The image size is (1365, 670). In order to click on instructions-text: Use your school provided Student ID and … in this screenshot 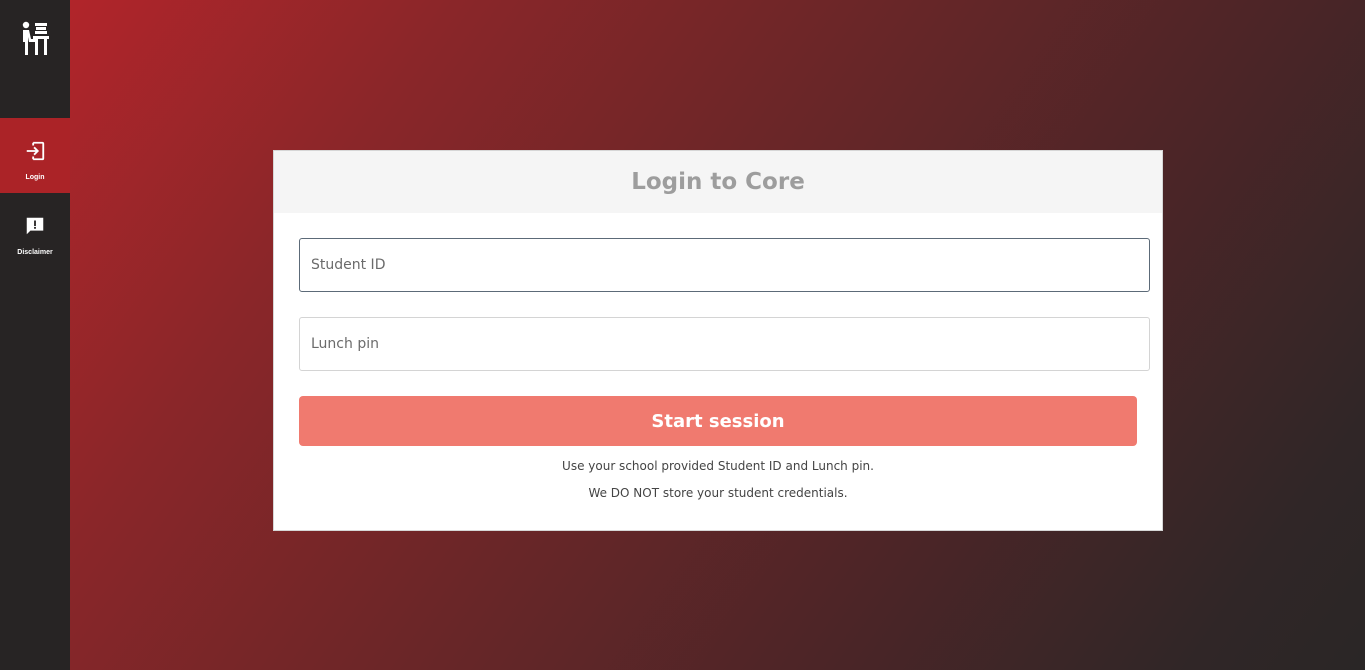, I will do `click(718, 466)`.